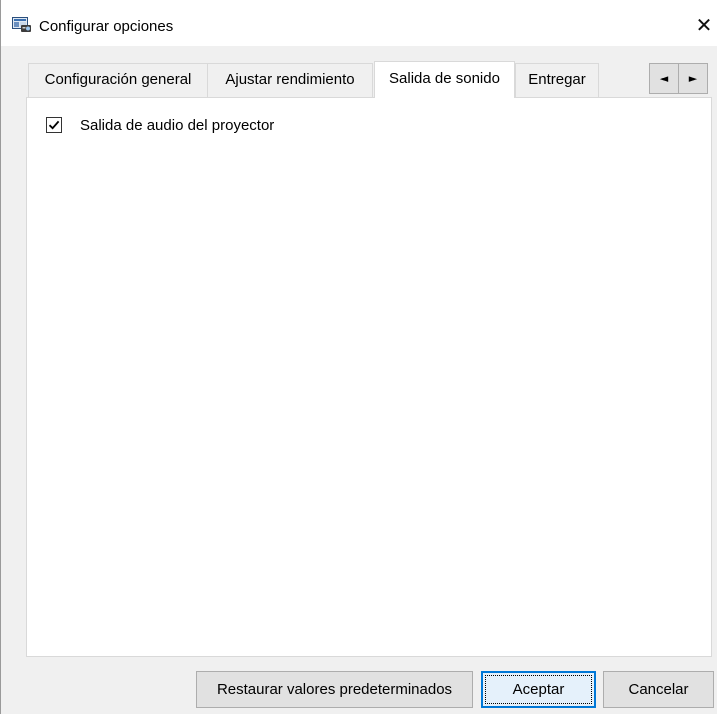 The image size is (717, 714). I want to click on cancel-button: Cancelar, so click(658, 689).